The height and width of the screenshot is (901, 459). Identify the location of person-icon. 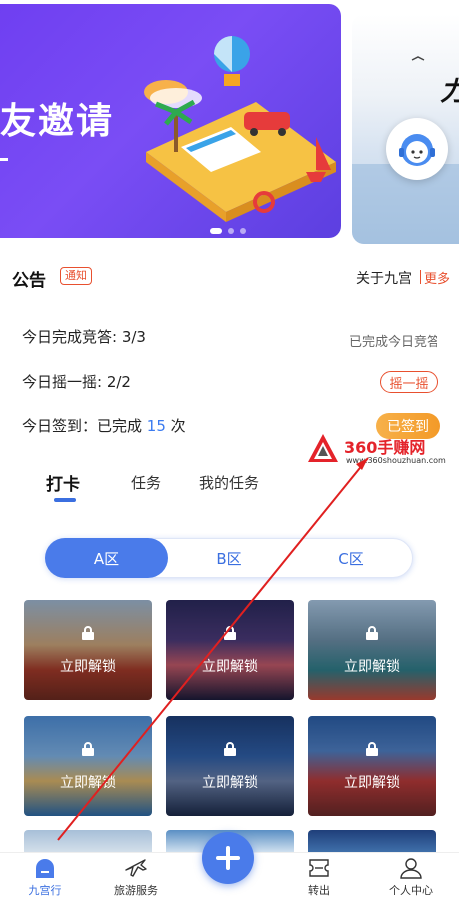
(411, 868).